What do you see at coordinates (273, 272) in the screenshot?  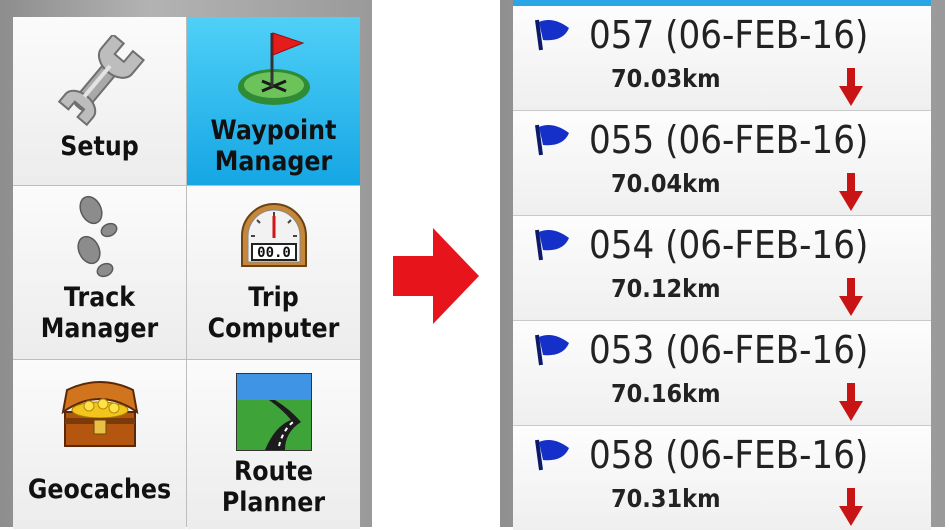 I see `trip-computer-tile: 00.0 Trip Computer` at bounding box center [273, 272].